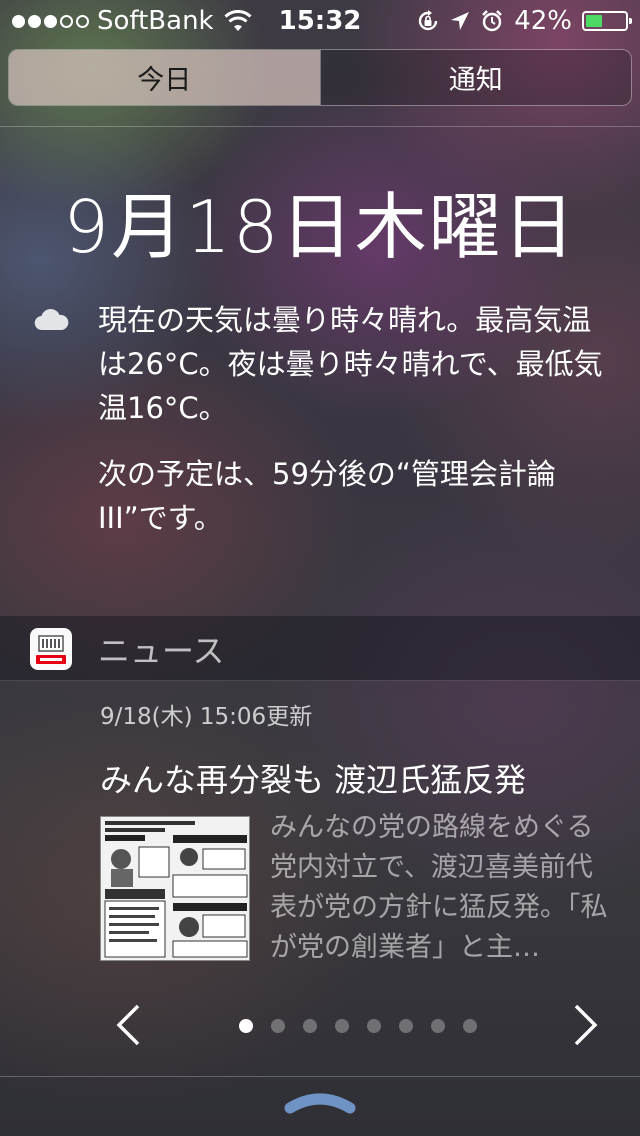  I want to click on news-widget-header, so click(320, 648).